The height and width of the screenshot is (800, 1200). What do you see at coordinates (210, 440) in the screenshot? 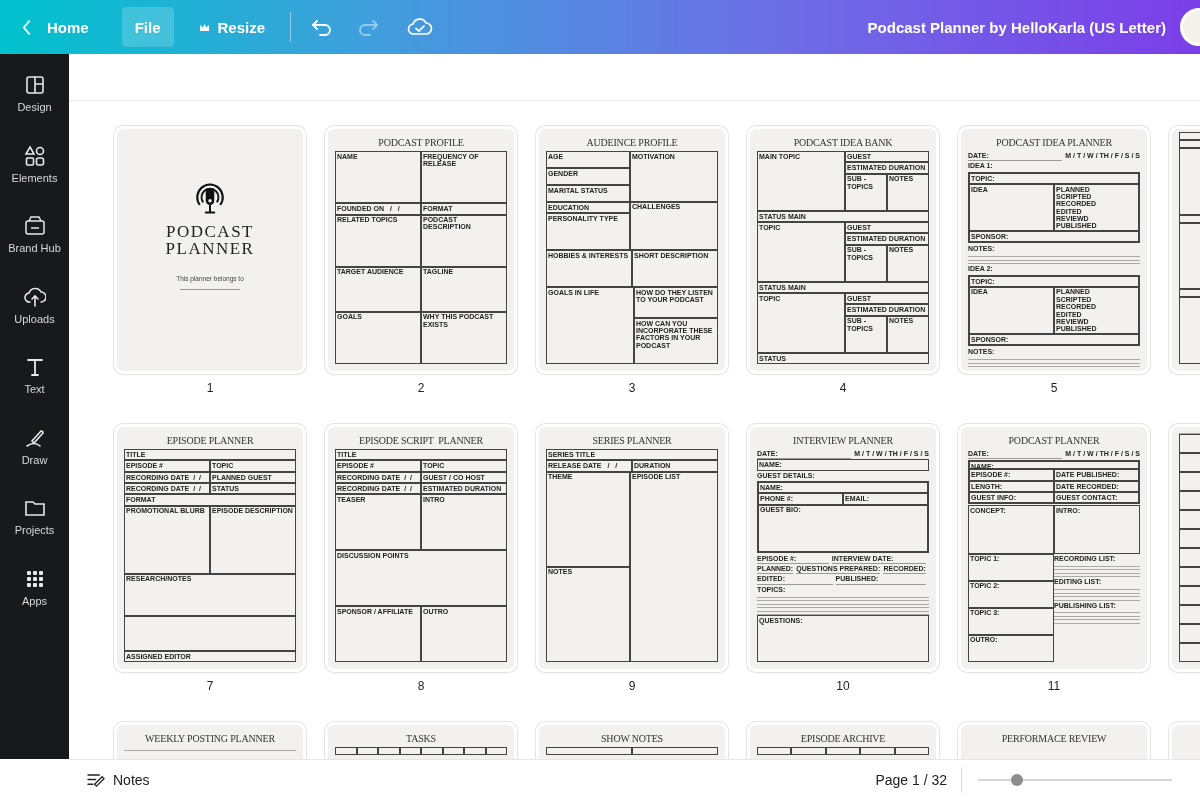
I see `page-title: EPISODE PLANNER` at bounding box center [210, 440].